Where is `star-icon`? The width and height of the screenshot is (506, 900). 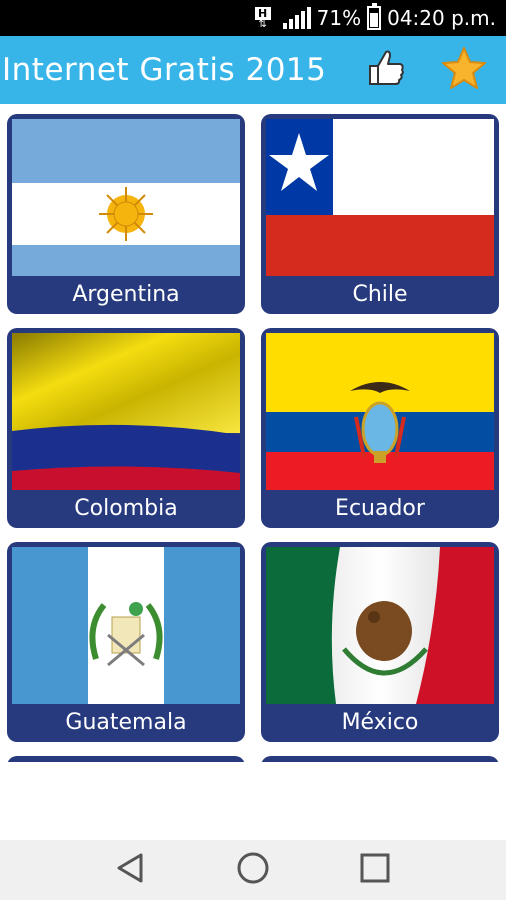 star-icon is located at coordinates (464, 68).